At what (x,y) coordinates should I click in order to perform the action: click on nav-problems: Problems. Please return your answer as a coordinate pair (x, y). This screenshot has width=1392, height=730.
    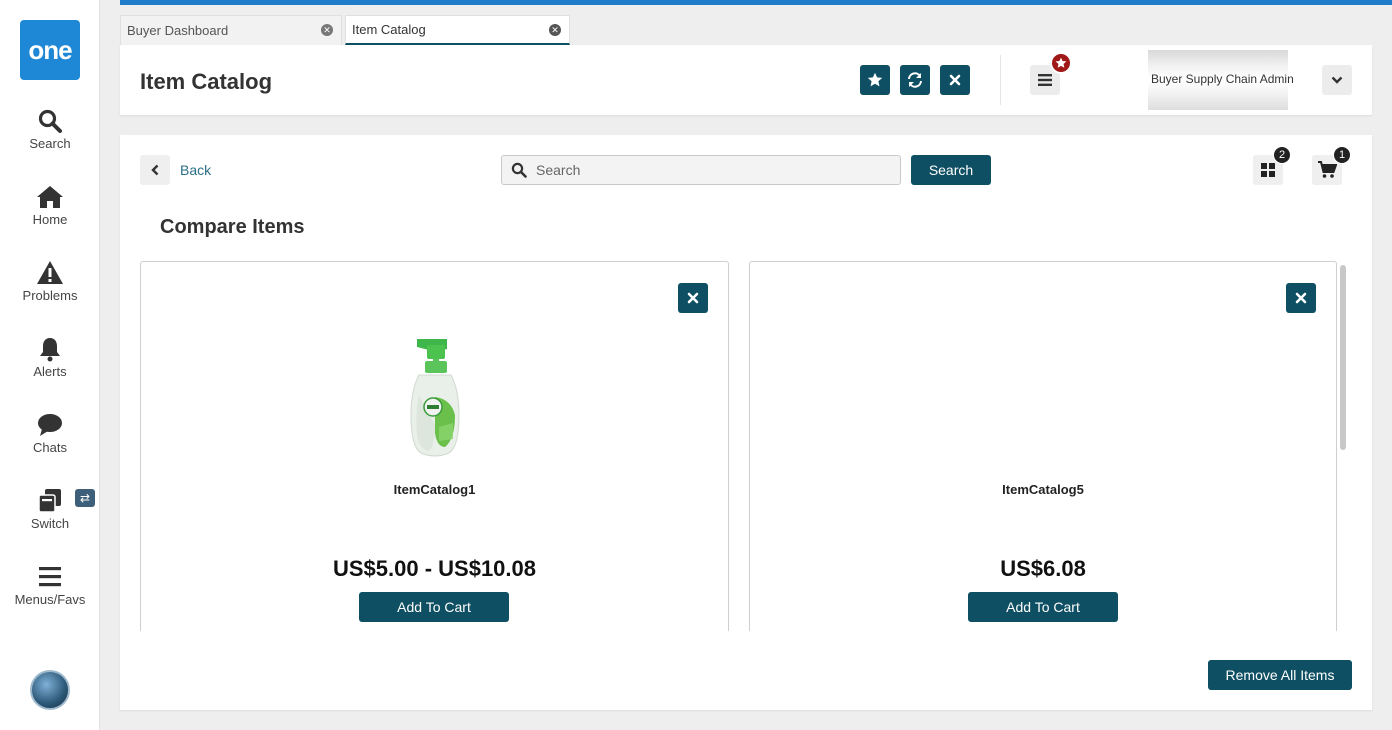
    Looking at the image, I should click on (50, 281).